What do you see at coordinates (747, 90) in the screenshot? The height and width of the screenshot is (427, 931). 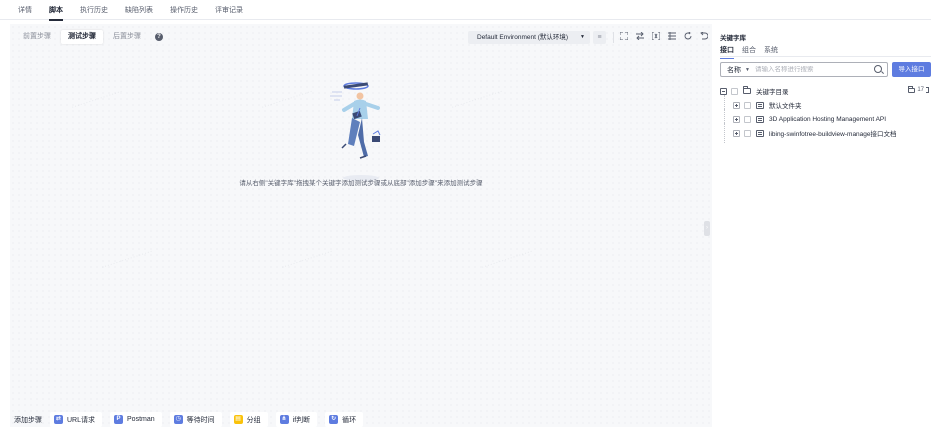 I see `folder-icon` at bounding box center [747, 90].